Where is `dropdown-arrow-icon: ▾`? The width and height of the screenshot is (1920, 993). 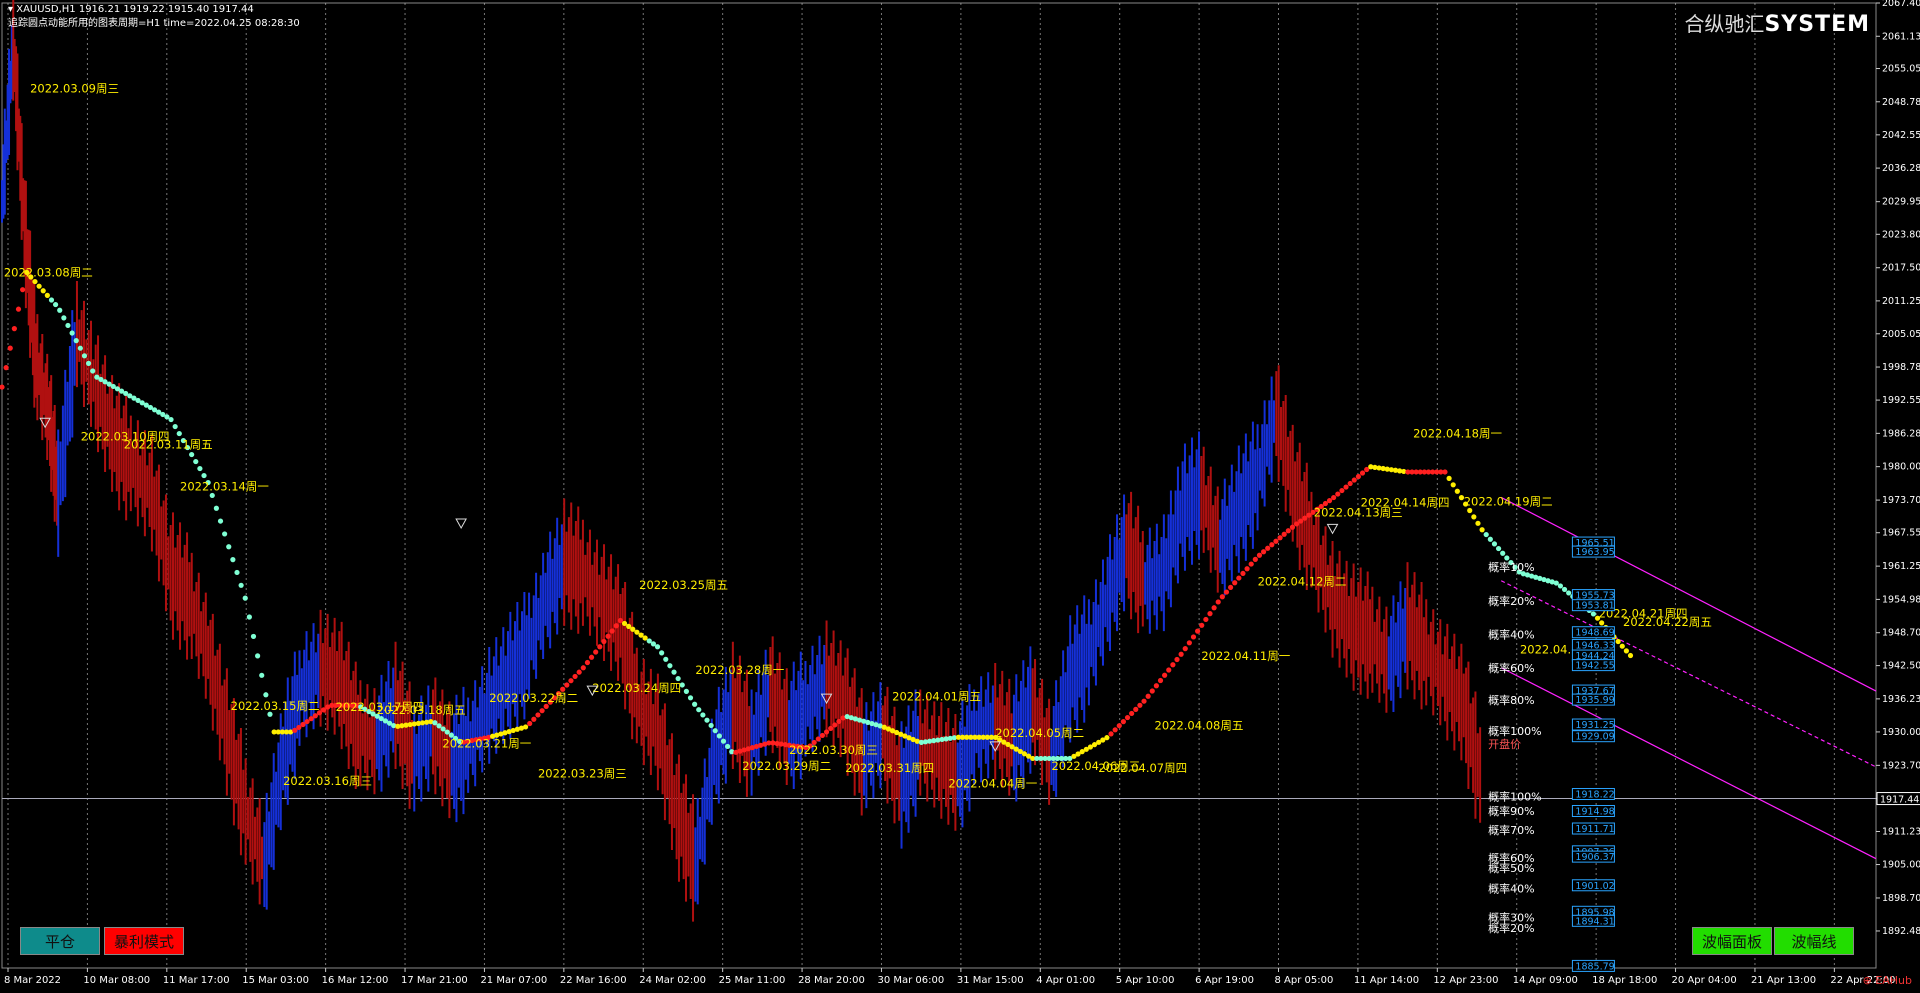
dropdown-arrow-icon: ▾ is located at coordinates (10, 9).